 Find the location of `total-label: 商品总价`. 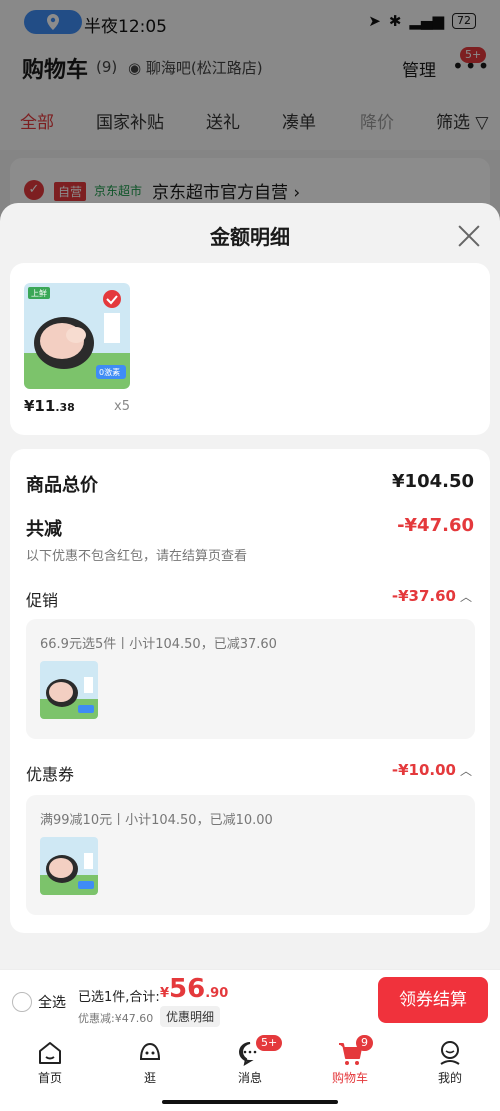

total-label: 商品总价 is located at coordinates (62, 485).